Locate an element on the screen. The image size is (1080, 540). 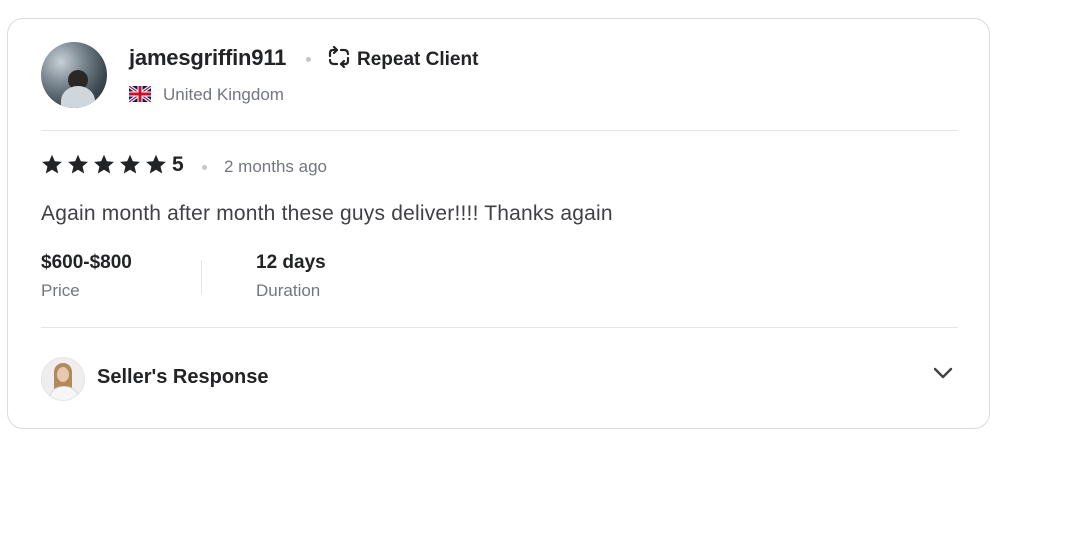
price-label: Price is located at coordinates (60, 290).